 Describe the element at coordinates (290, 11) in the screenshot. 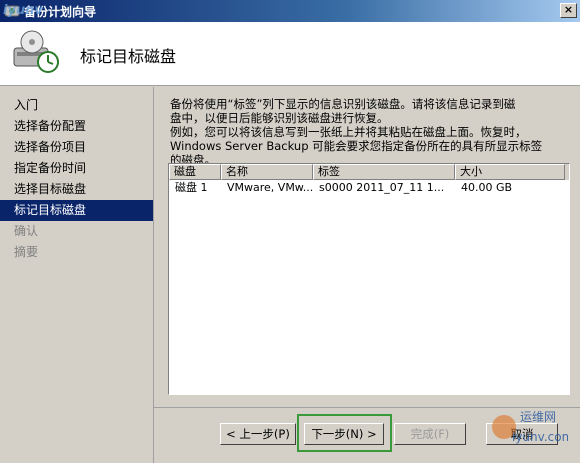

I see `title-bar: 备份计划向导 ×` at that location.